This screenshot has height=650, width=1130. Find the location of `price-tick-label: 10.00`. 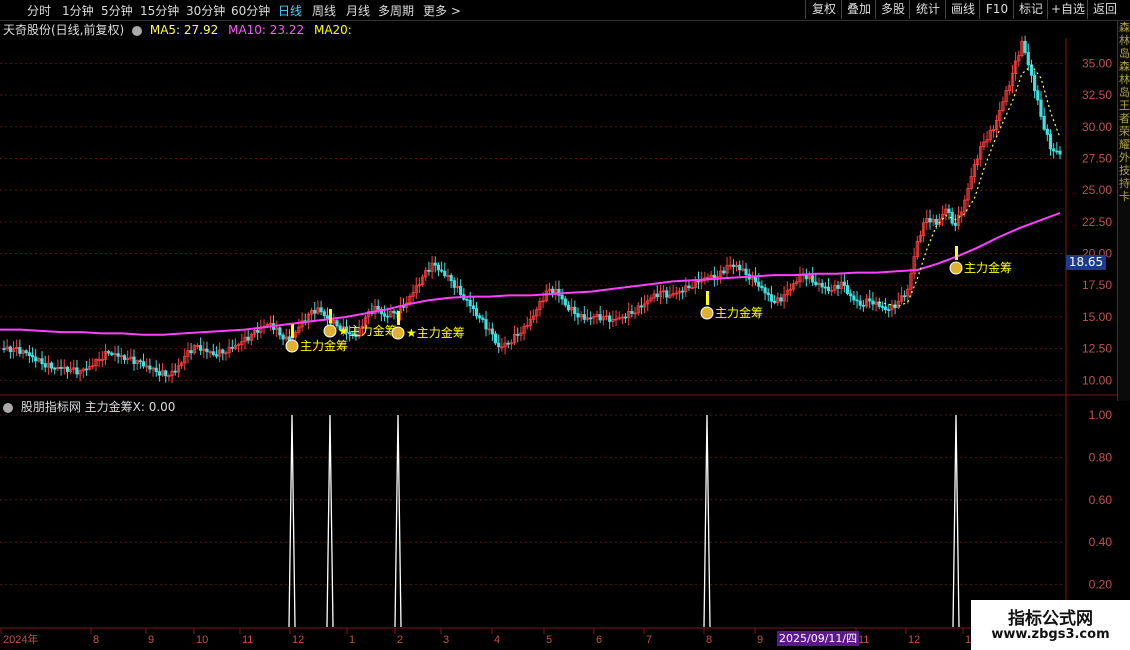

price-tick-label: 10.00 is located at coordinates (1097, 380).